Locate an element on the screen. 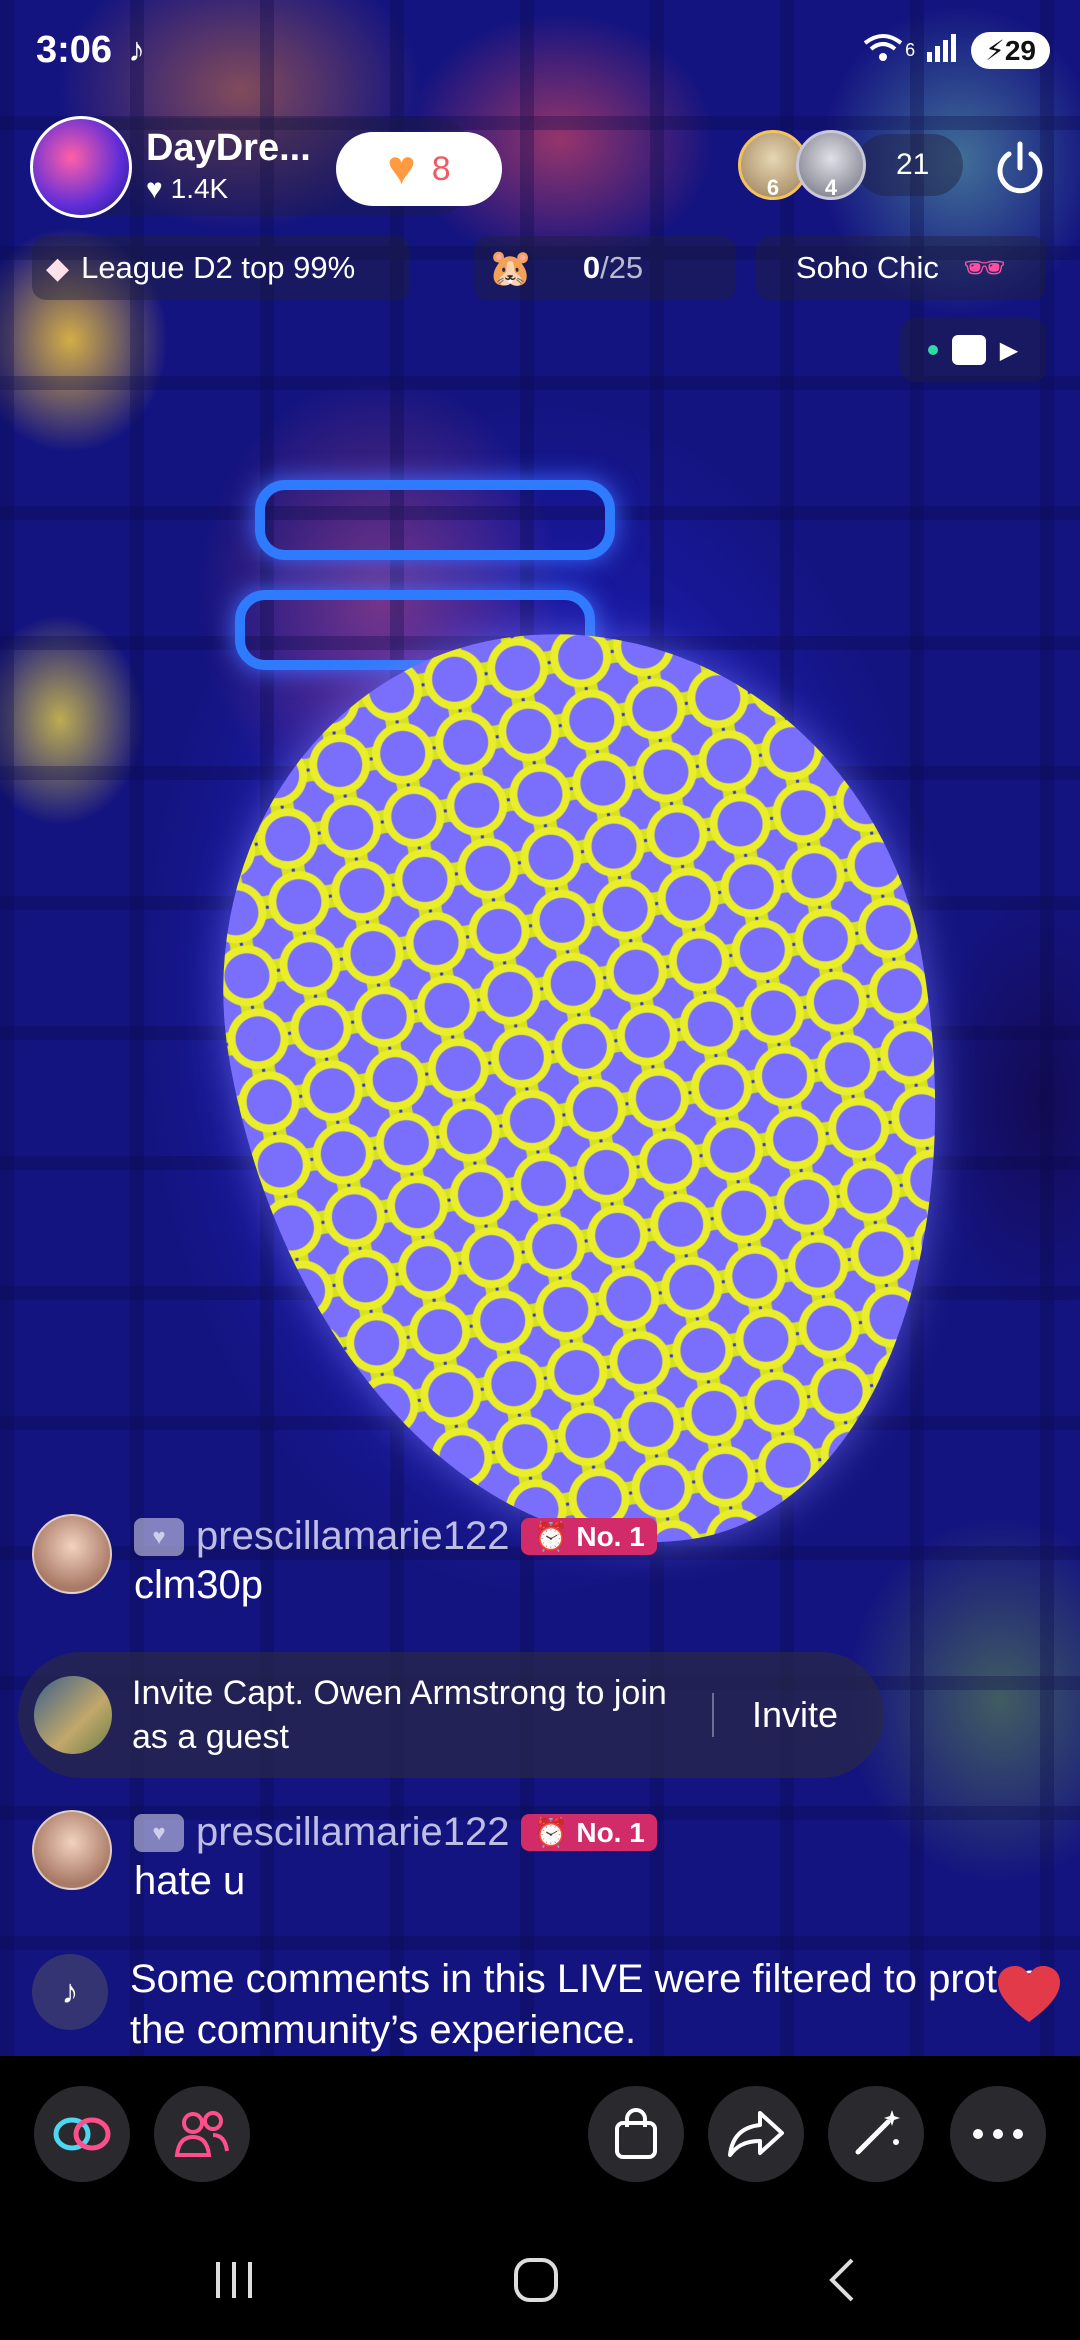 This screenshot has height=2340, width=1080. floating-heart-icon is located at coordinates (1029, 1995).